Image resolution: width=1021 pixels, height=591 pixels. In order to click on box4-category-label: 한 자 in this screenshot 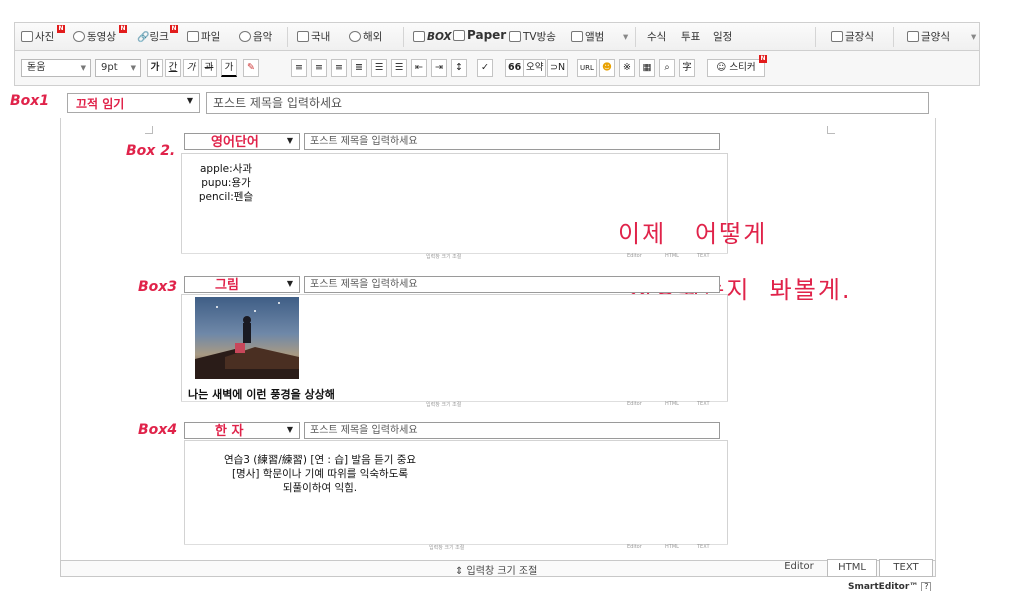, I will do `click(229, 431)`.